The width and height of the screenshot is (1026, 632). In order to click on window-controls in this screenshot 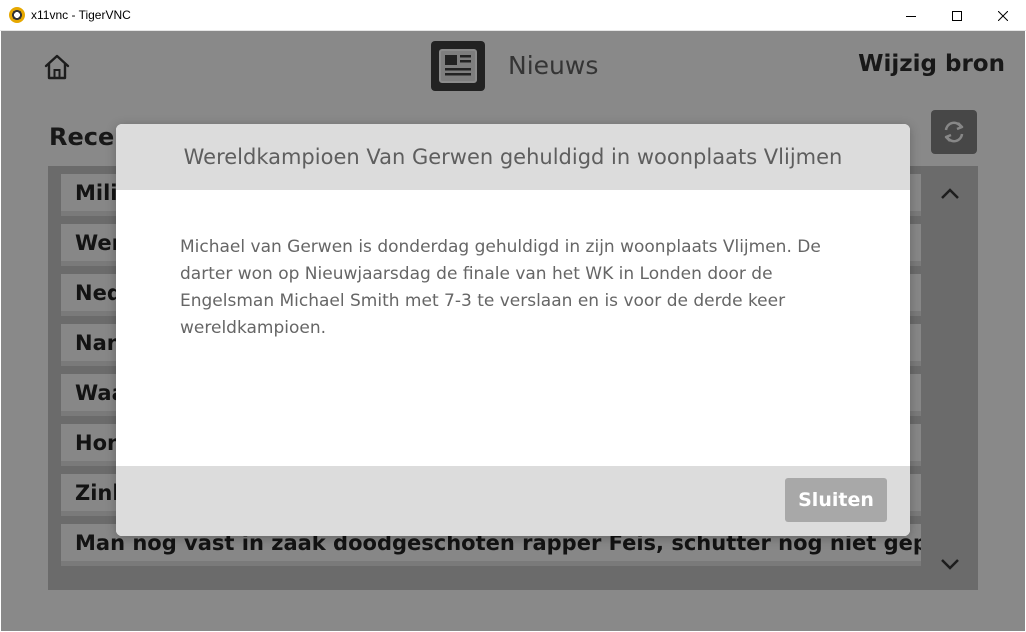, I will do `click(957, 15)`.